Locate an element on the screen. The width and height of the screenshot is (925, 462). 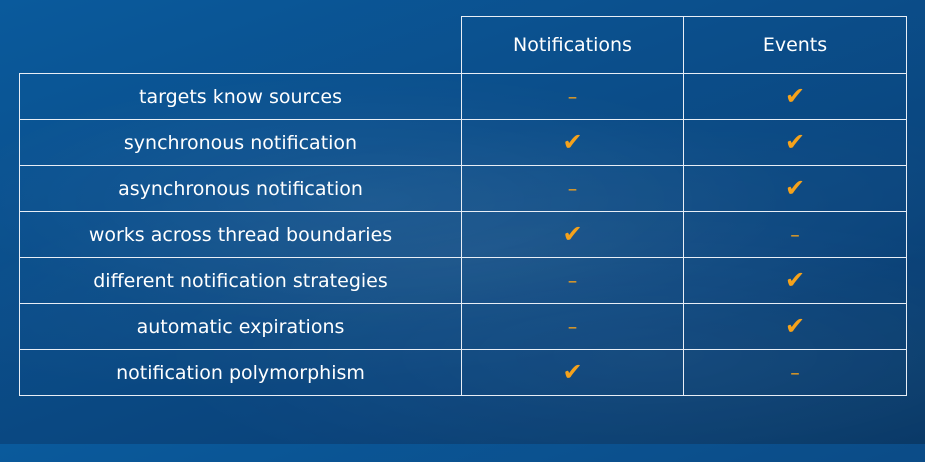
table-row: targets know sources – ✔ is located at coordinates (463, 96).